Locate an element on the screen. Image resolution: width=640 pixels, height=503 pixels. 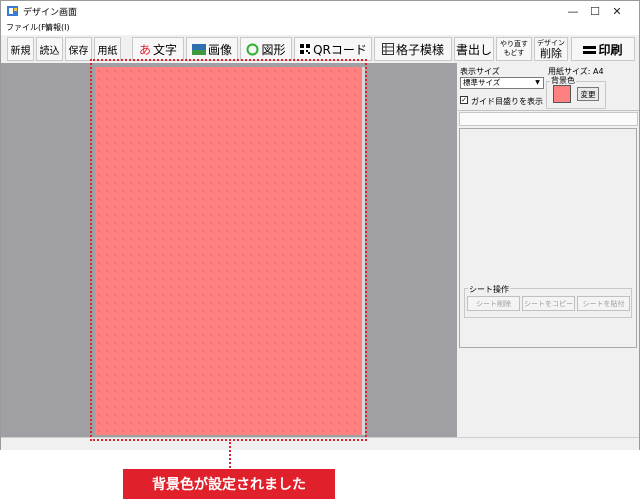
menu-info: 情報(I) is located at coordinates (57, 27).